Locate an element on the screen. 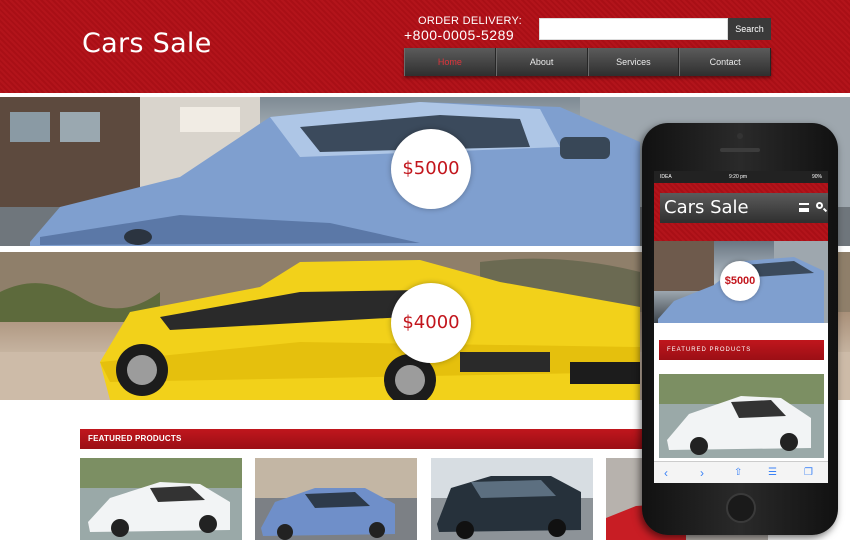 The height and width of the screenshot is (540, 850). main-nav: Home About Services Contact is located at coordinates (587, 62).